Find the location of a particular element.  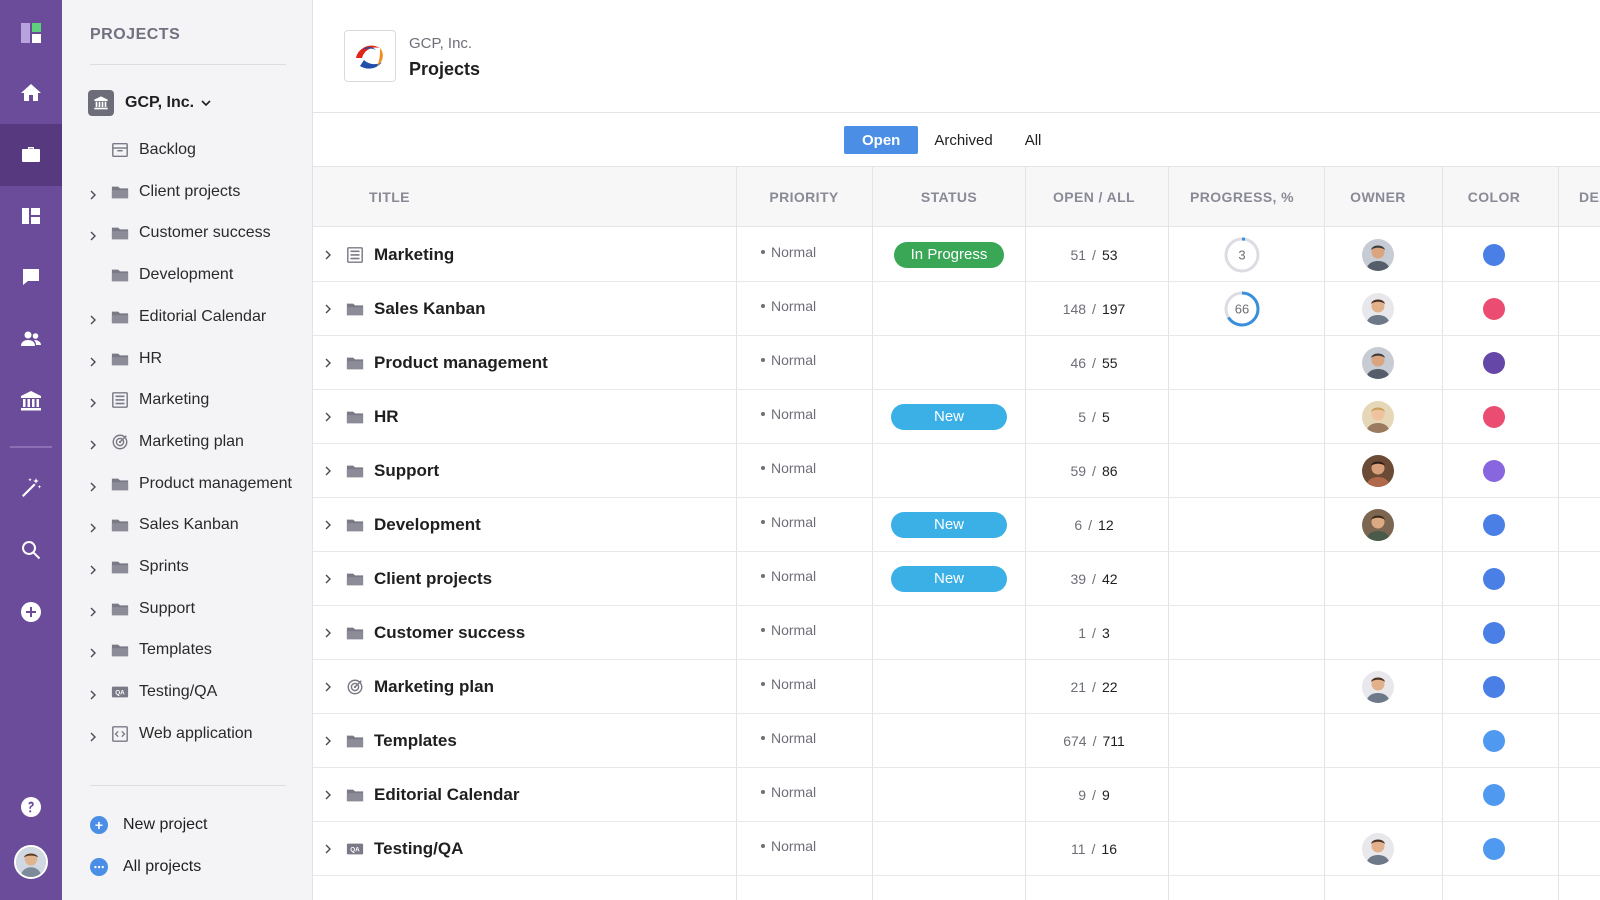

table-row: Sales Kanban Normal 148/197 66 is located at coordinates (956, 308).